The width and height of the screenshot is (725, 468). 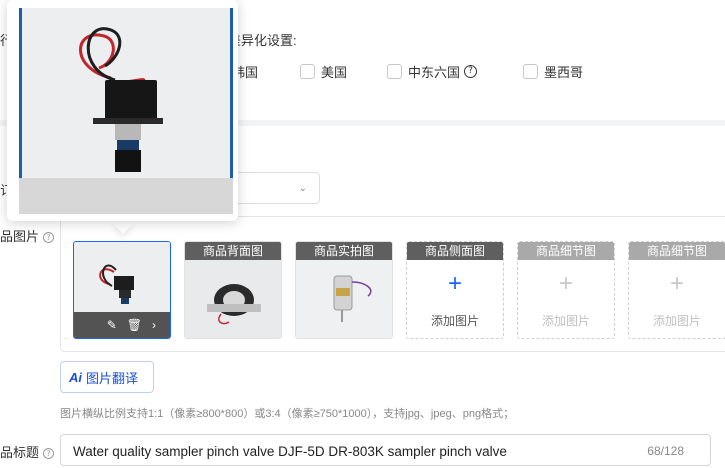 I want to click on preview-image, so click(x=126, y=111).